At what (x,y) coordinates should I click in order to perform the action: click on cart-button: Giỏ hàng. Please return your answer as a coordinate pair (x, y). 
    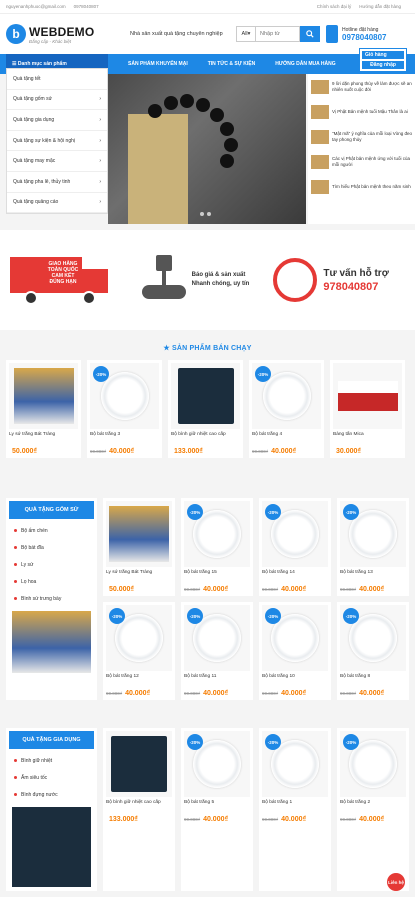
    Looking at the image, I should click on (383, 55).